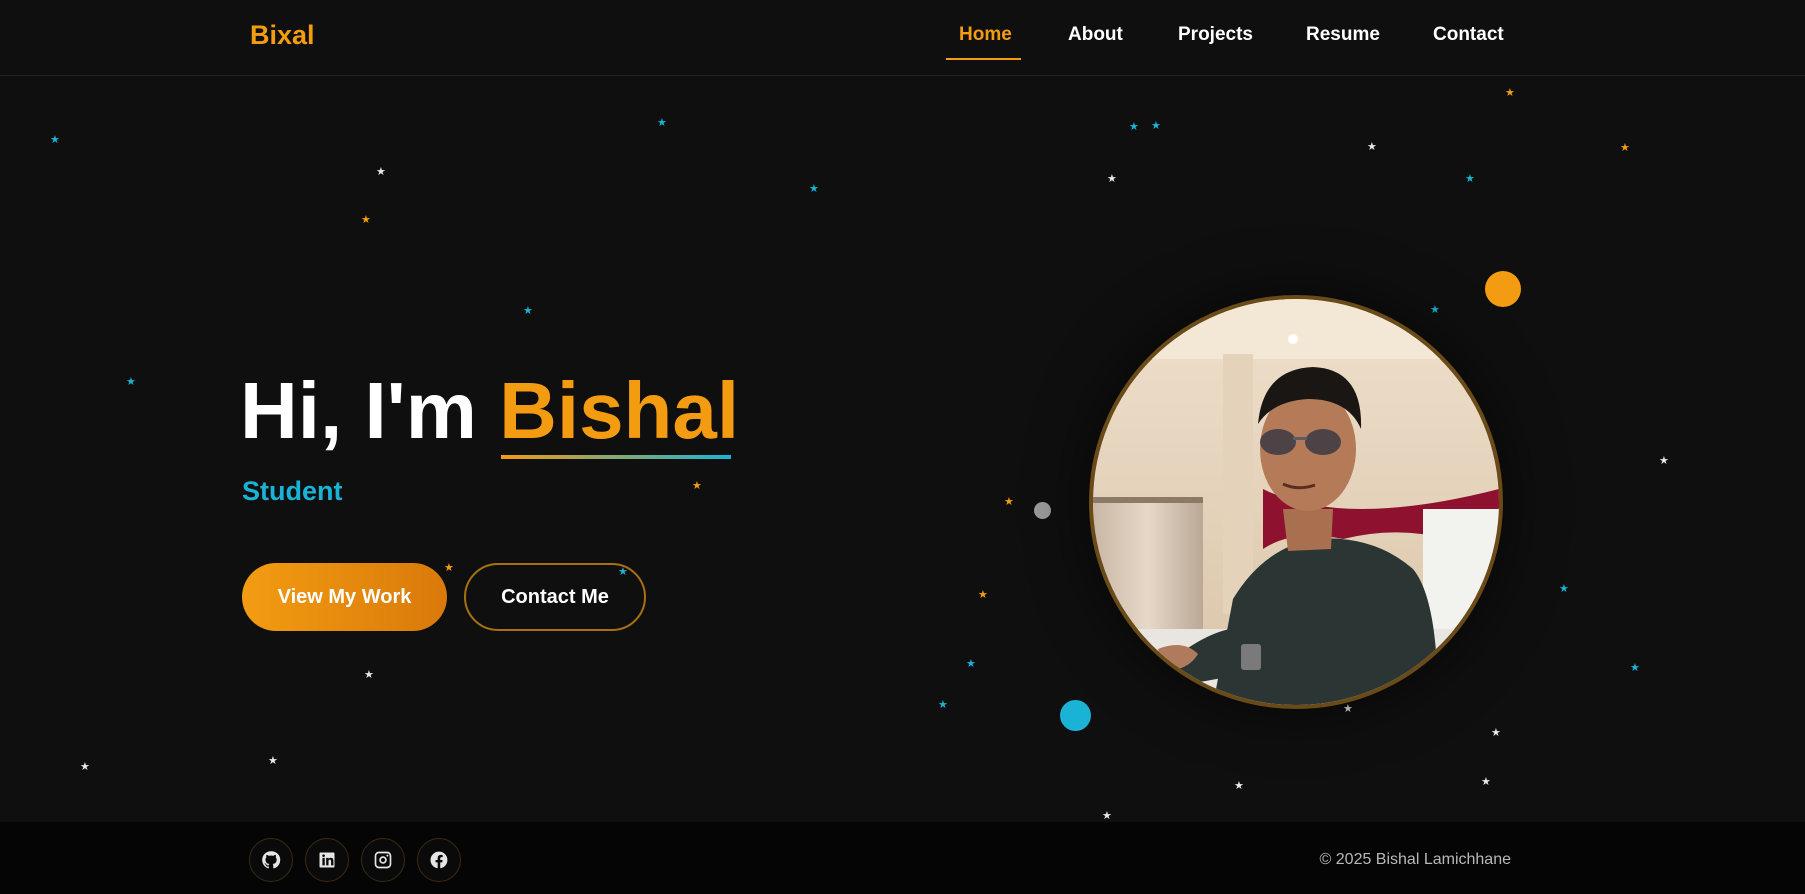 The image size is (1805, 894). Describe the element at coordinates (616, 457) in the screenshot. I see `hero-name-underline` at that location.